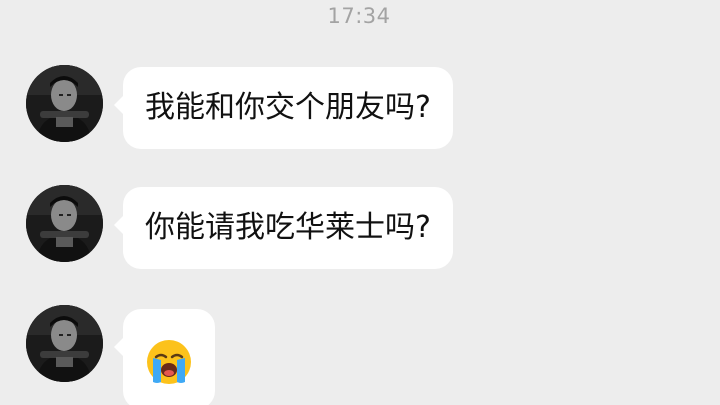  What do you see at coordinates (288, 107) in the screenshot?
I see `message-text: 我能和你交个朋友吗?` at bounding box center [288, 107].